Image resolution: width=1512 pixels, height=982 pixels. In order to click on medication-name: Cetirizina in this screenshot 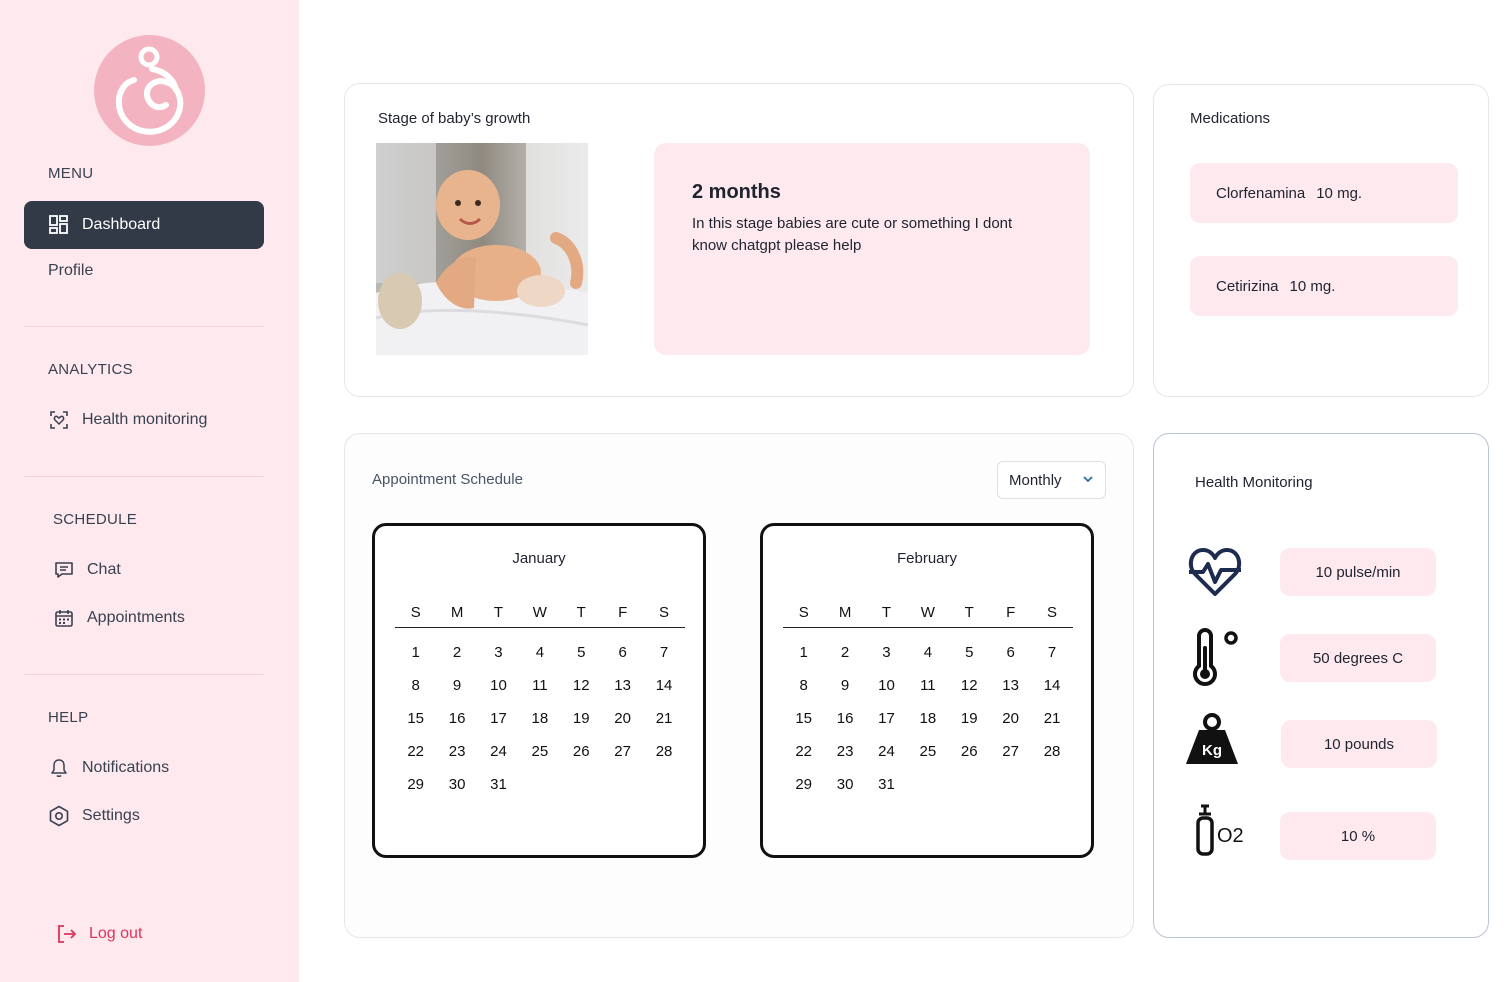, I will do `click(1247, 286)`.